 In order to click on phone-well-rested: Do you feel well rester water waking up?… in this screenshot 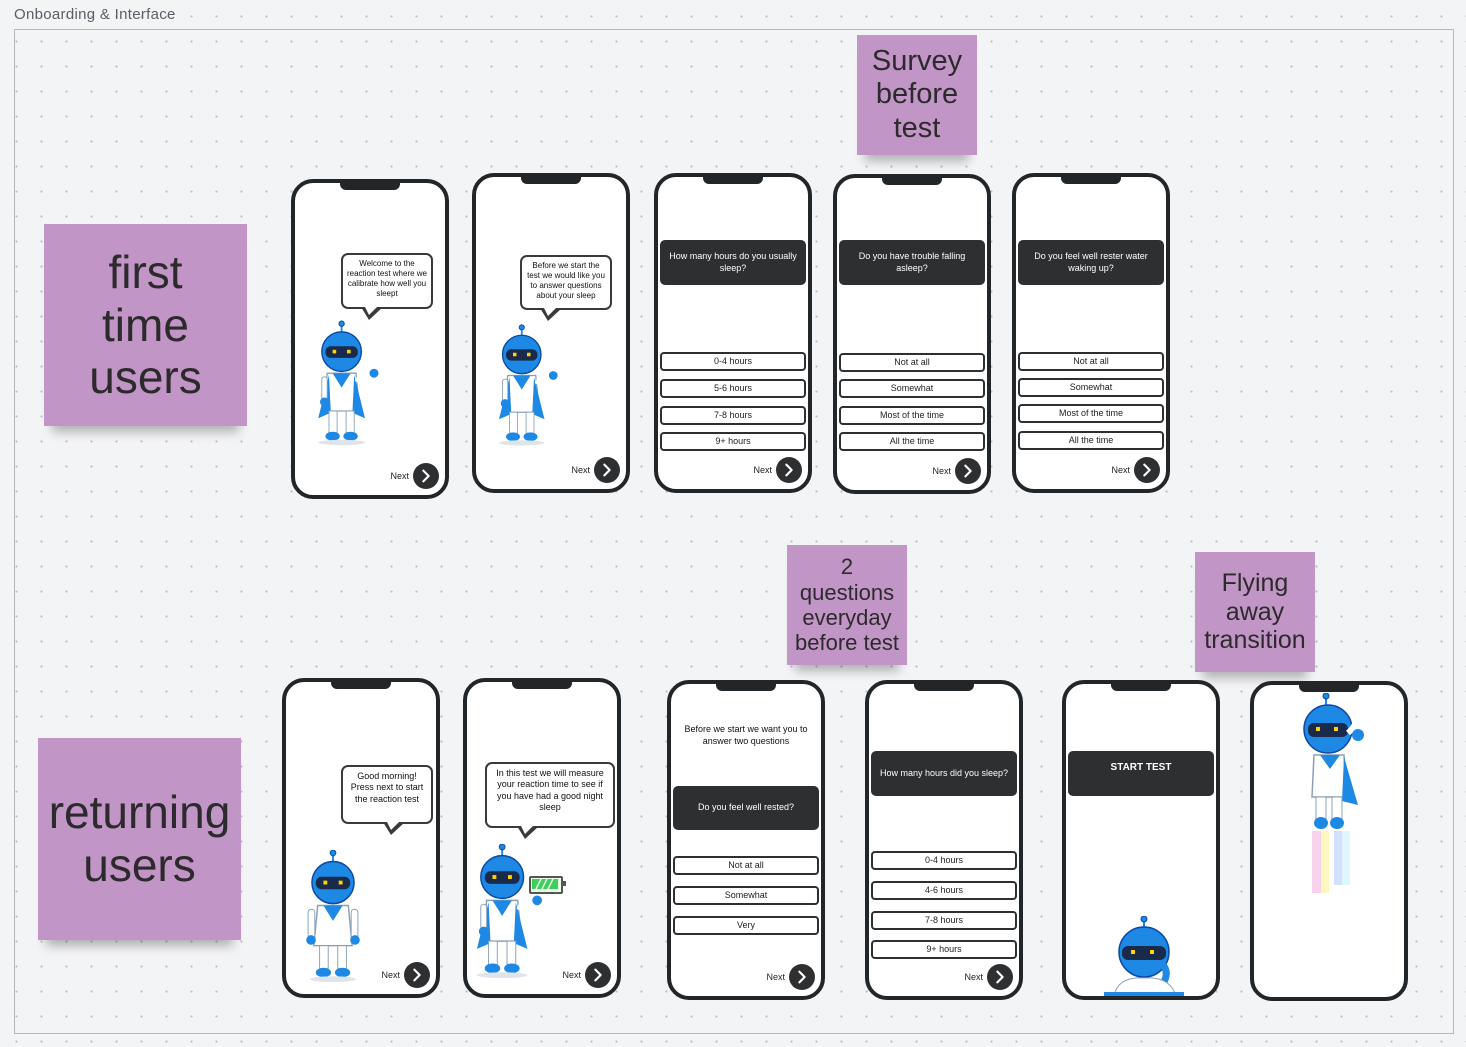, I will do `click(1091, 333)`.